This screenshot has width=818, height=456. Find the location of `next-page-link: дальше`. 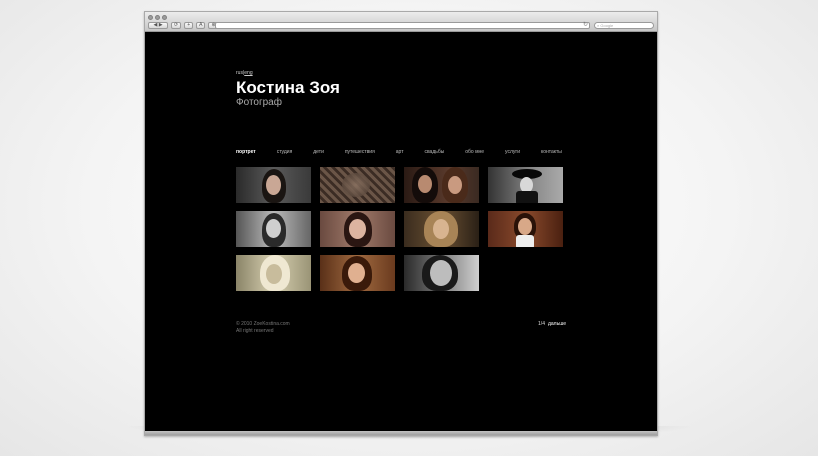

next-page-link: дальше is located at coordinates (557, 324).